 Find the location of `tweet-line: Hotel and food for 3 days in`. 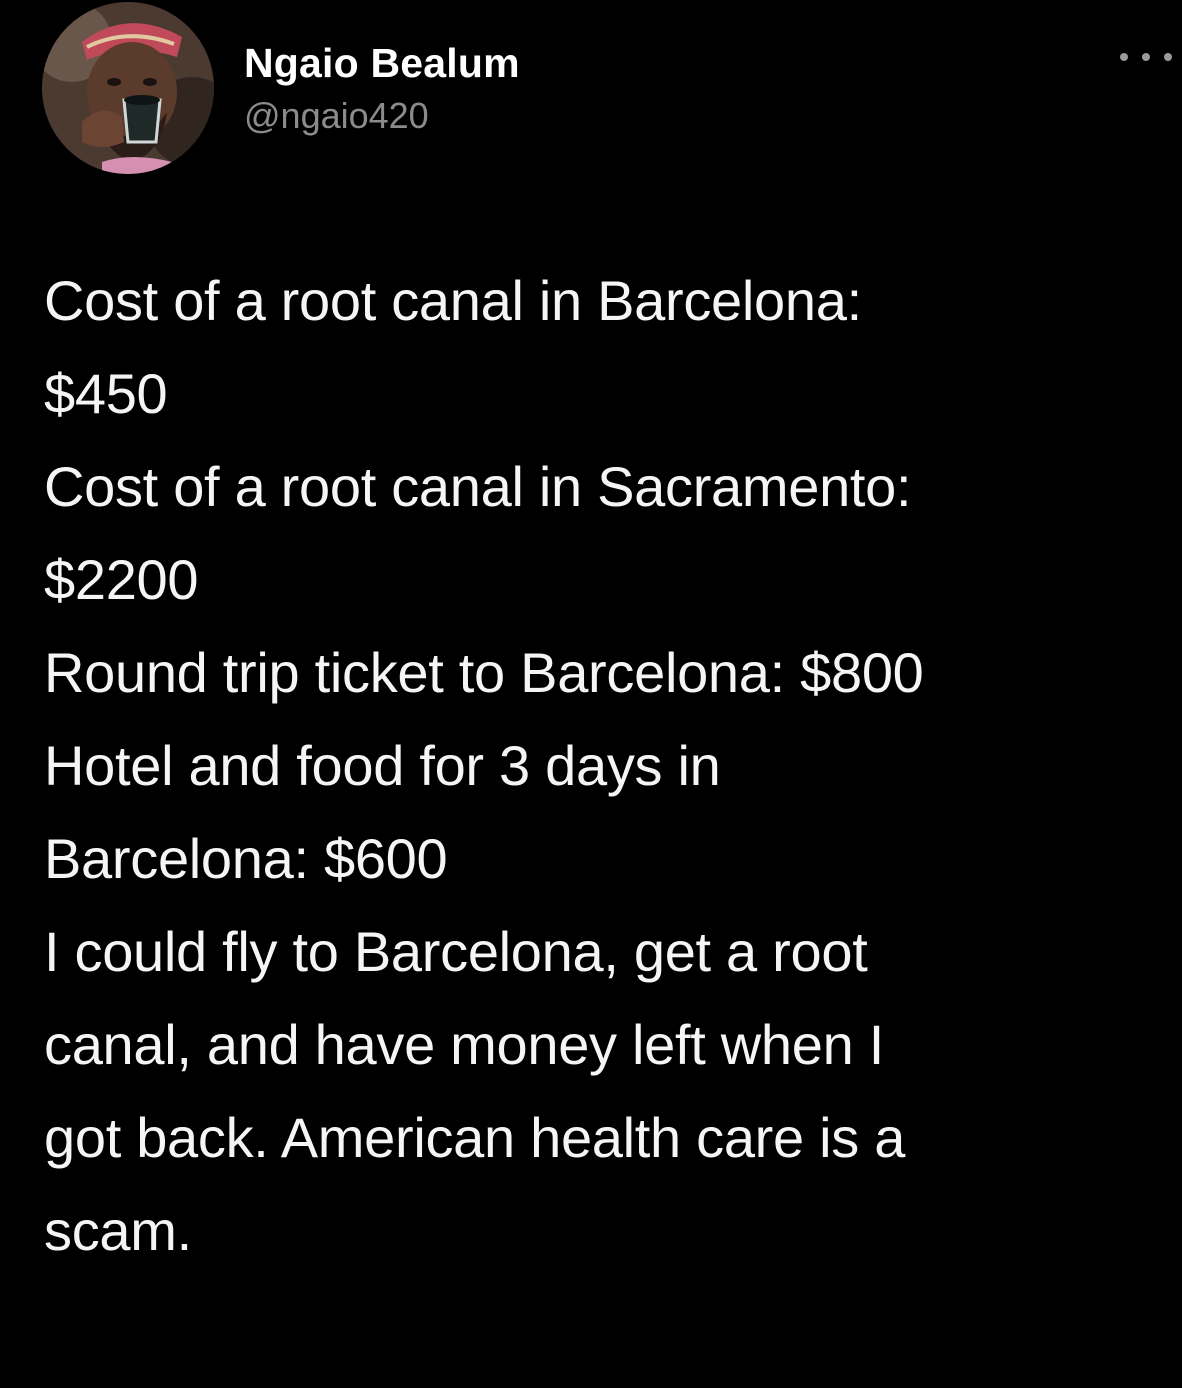

tweet-line: Hotel and food for 3 days in is located at coordinates (382, 765).